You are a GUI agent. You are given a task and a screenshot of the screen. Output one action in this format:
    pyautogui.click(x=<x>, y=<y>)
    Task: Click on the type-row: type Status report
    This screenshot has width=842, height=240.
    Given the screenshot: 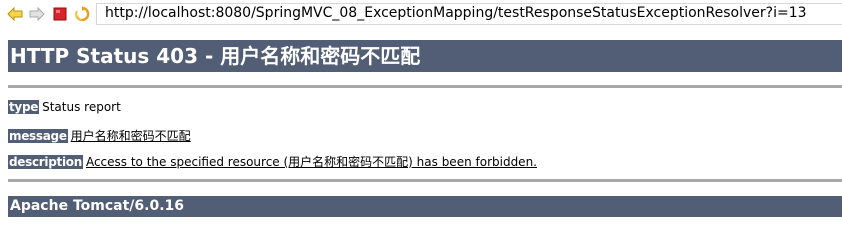 What is the action you would take?
    pyautogui.click(x=64, y=107)
    